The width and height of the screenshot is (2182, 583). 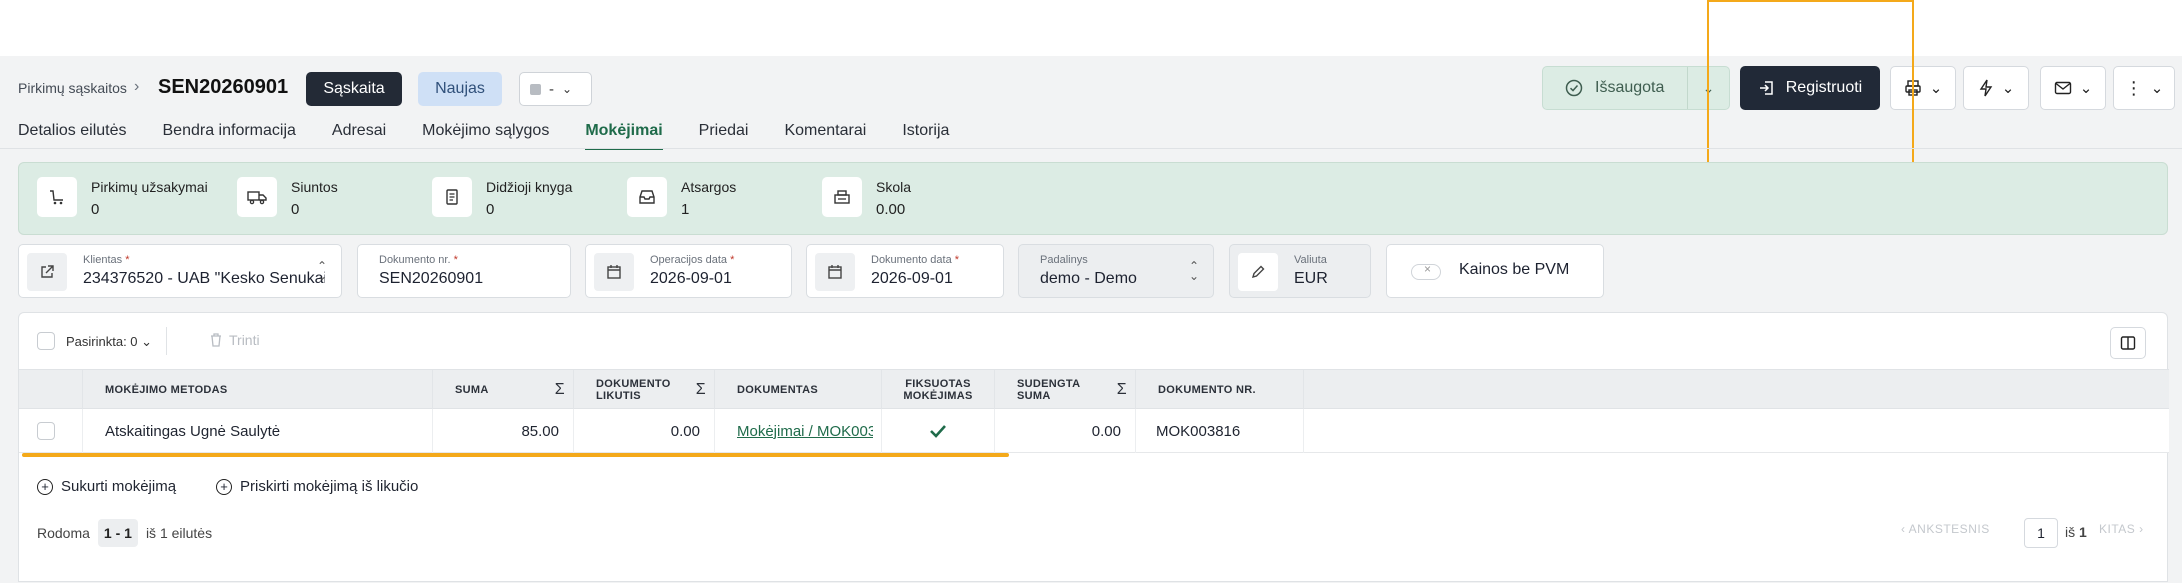 I want to click on stat-value: 0, so click(x=295, y=209).